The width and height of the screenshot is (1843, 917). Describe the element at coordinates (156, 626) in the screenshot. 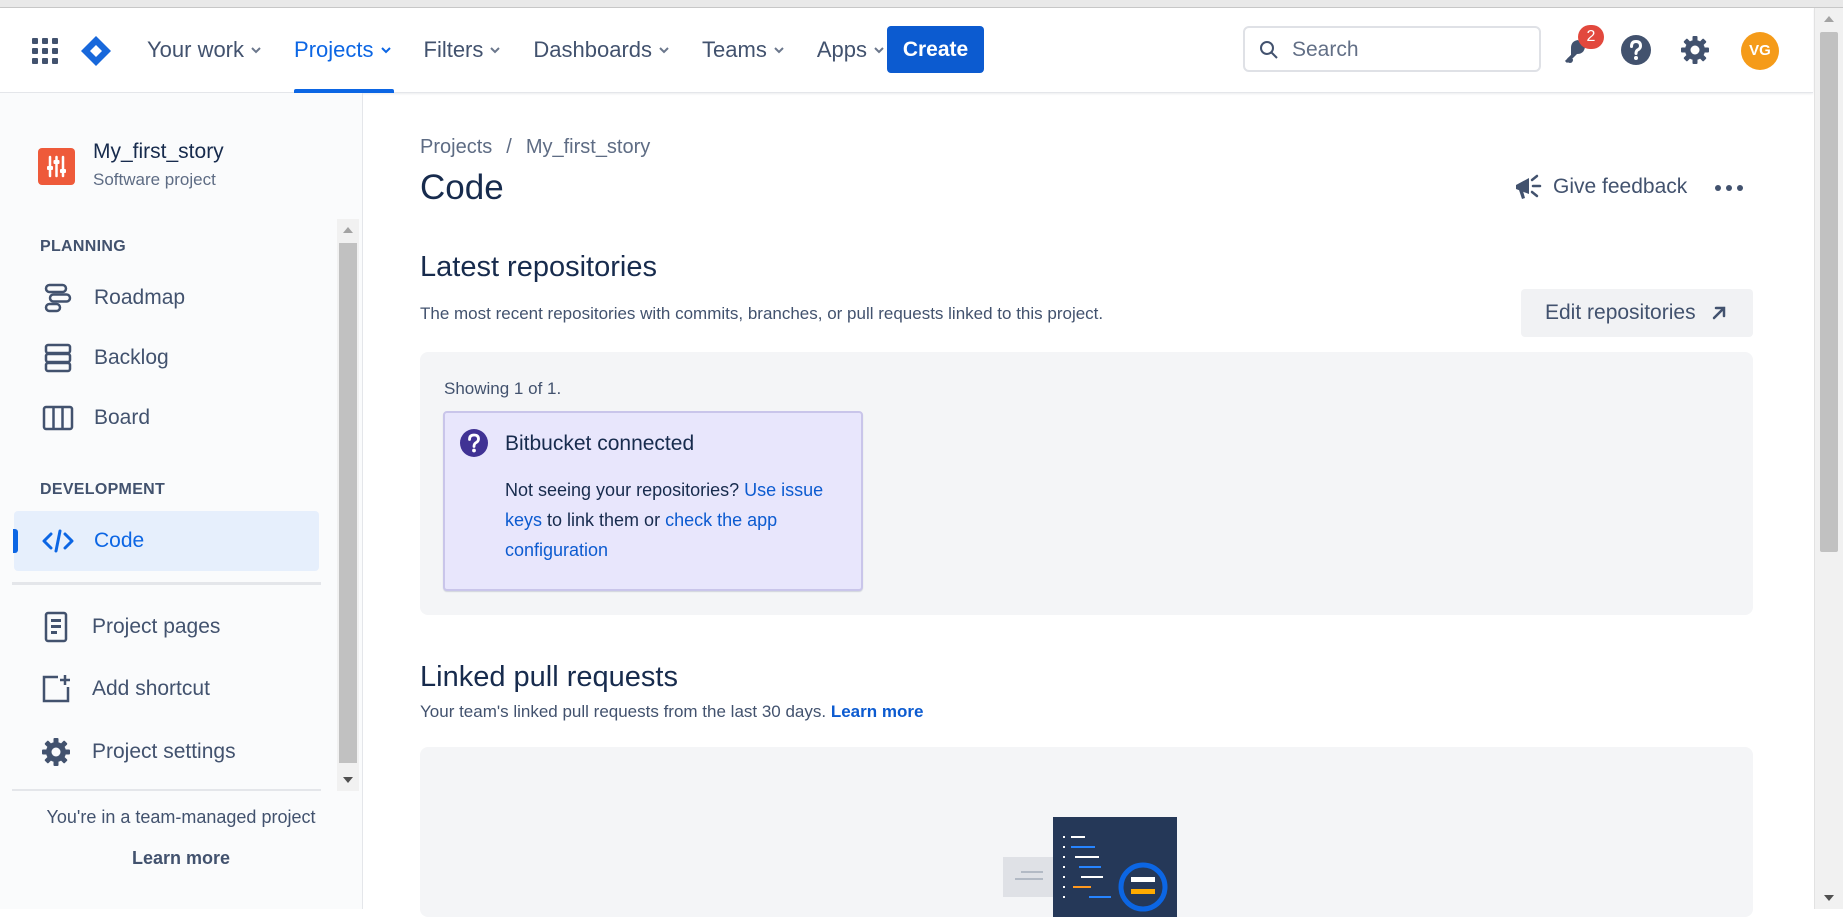

I see `sidebar-link-label: Project pages` at that location.